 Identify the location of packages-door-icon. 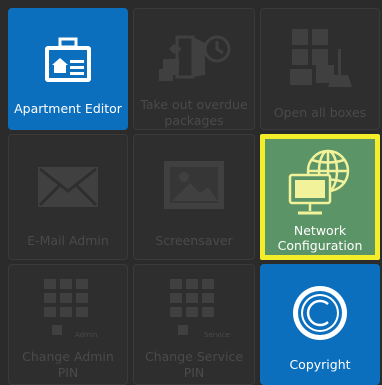
(194, 57).